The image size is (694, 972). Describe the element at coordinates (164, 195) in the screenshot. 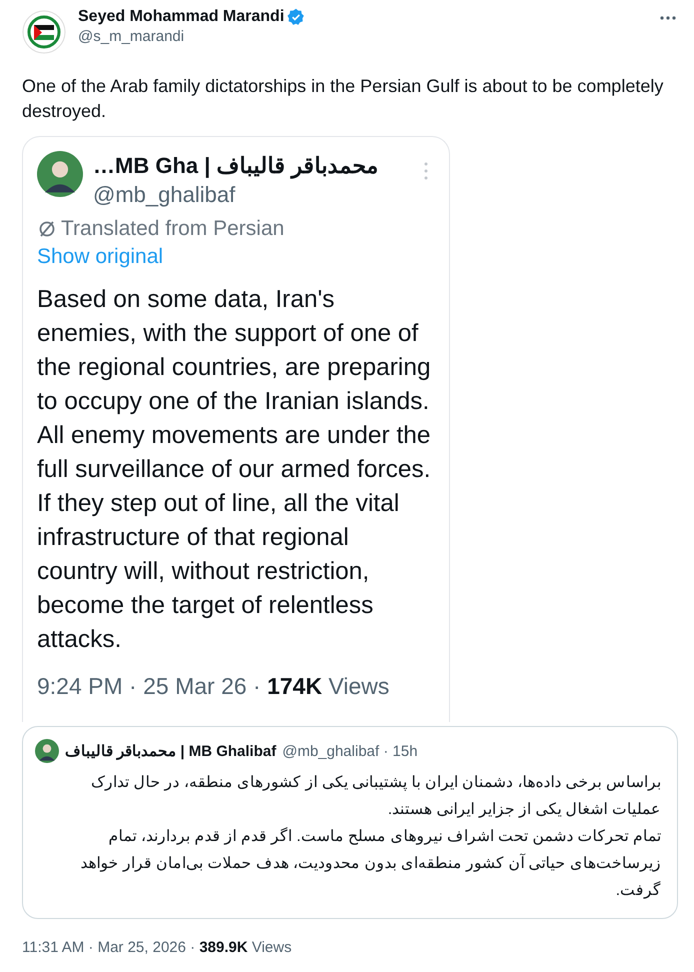

I see `author-handle: @mb_ghalibaf` at that location.